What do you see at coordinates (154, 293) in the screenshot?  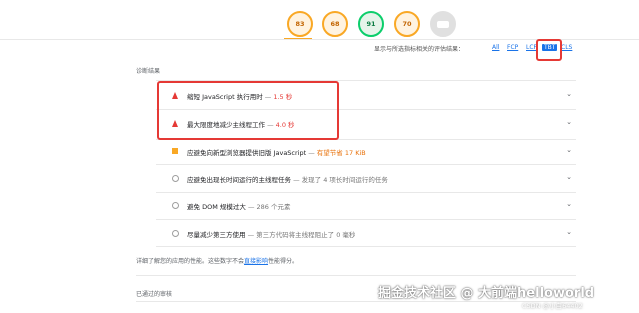 I see `passed-audits-heading: 已通过的审核` at bounding box center [154, 293].